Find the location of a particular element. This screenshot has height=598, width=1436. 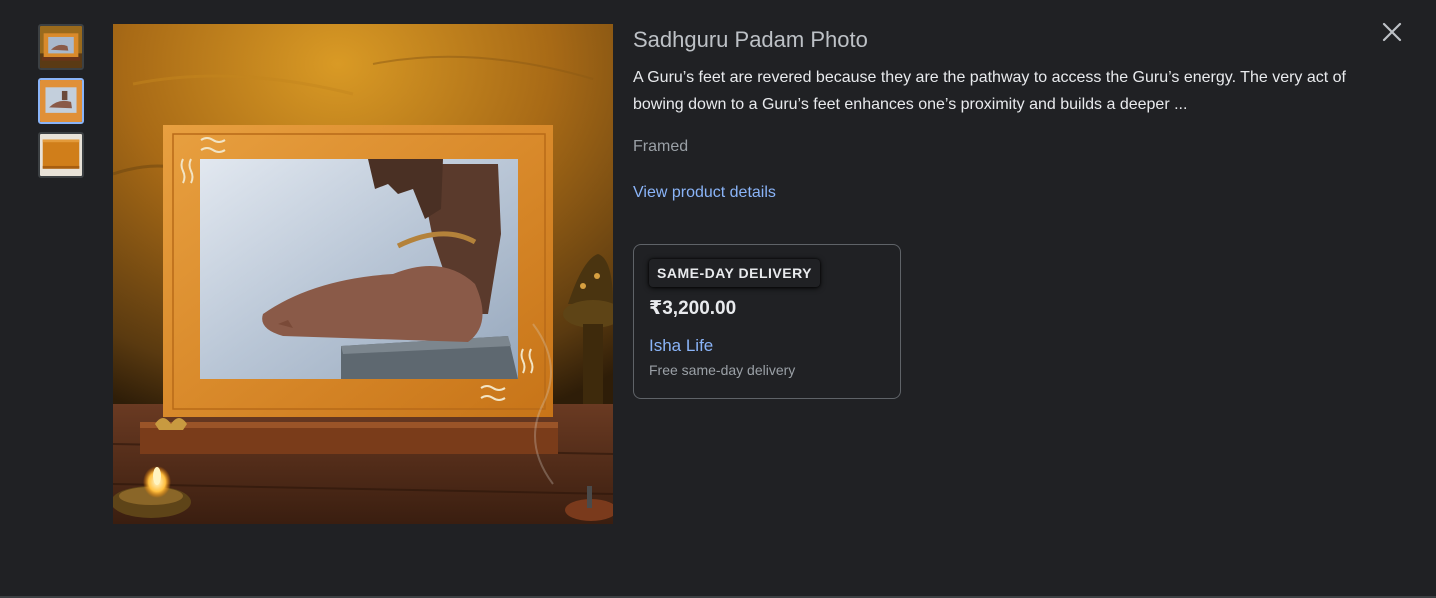

offer-price: ₹3,200.00 is located at coordinates (693, 308).